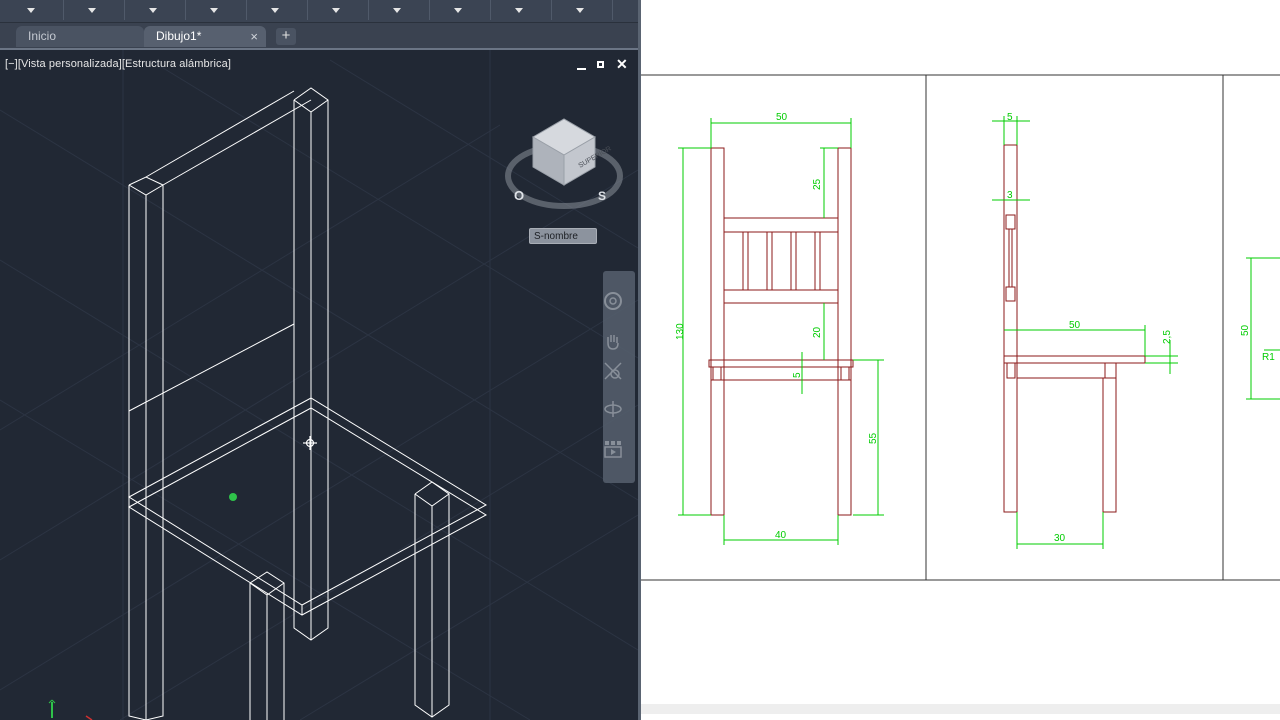 The height and width of the screenshot is (720, 1280). I want to click on ribbon-panel-strip, so click(320, 11).